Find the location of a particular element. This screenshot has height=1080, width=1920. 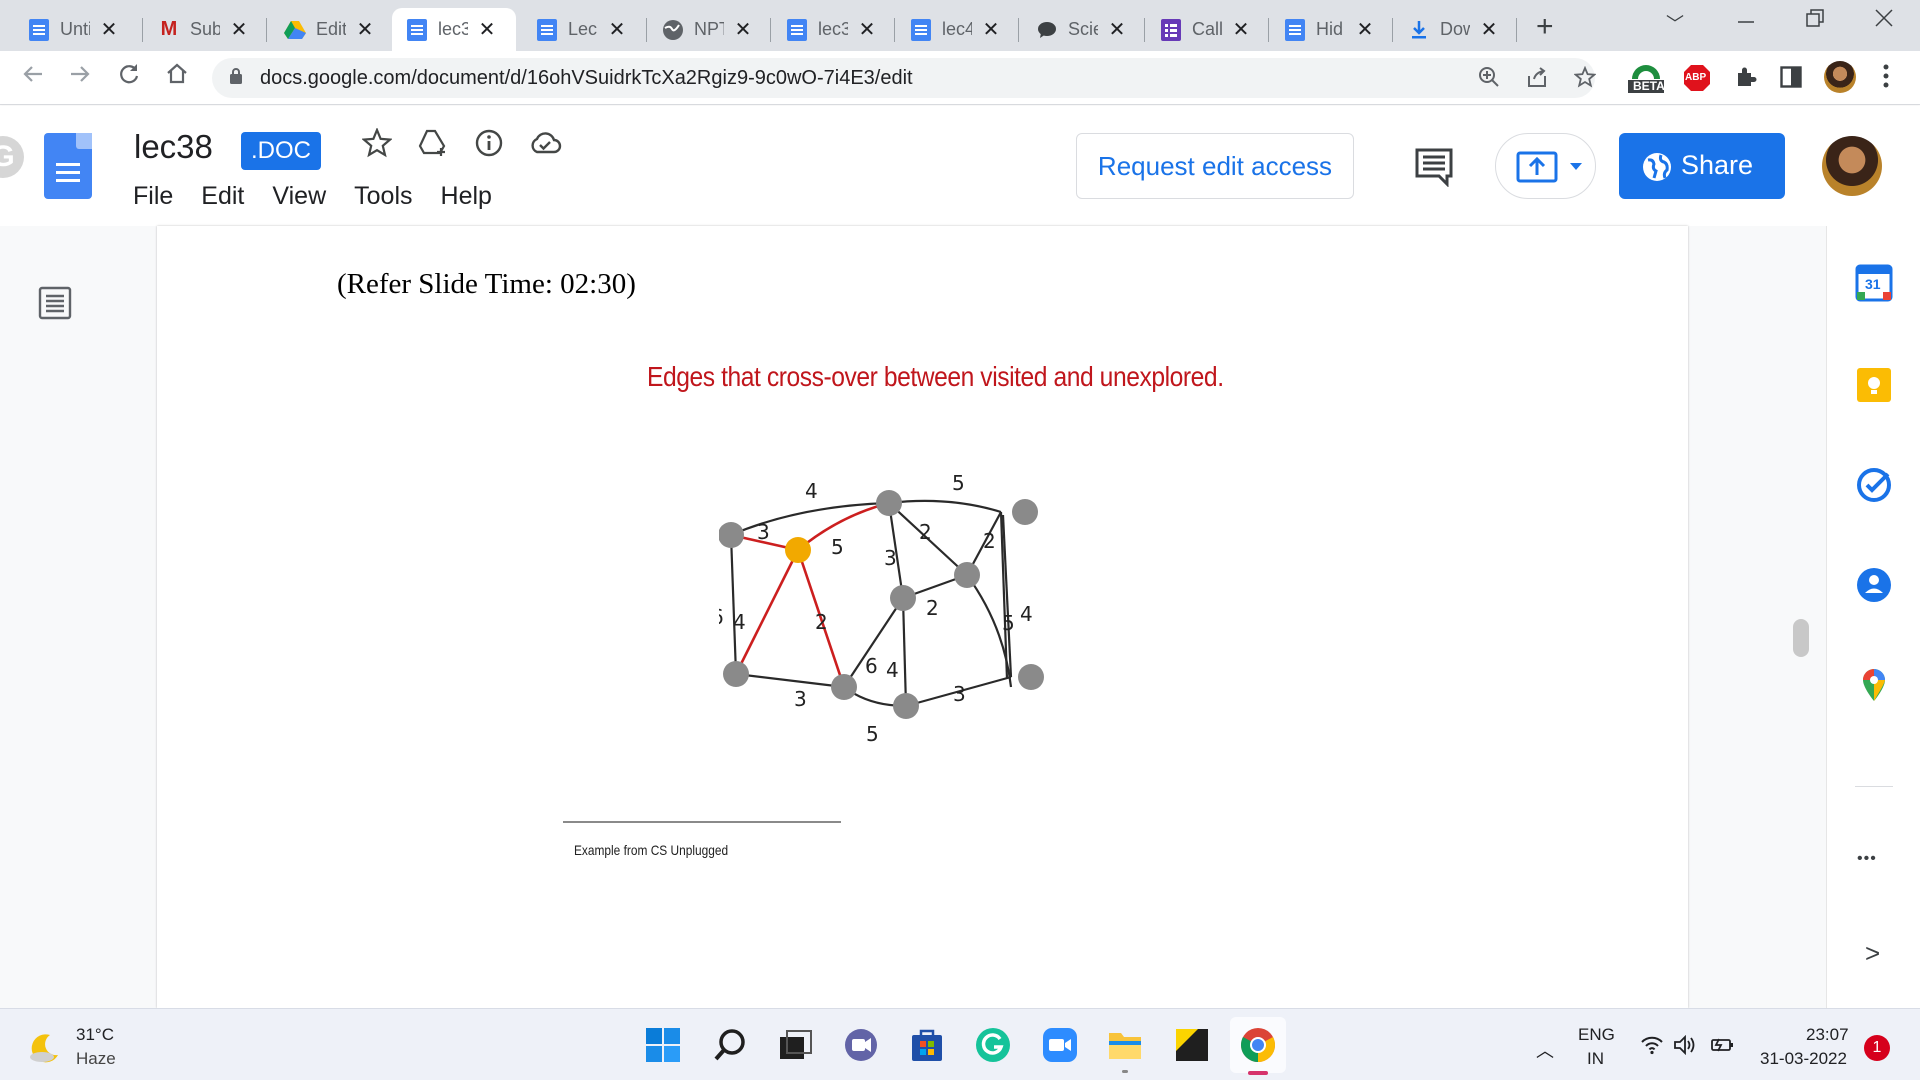

new-tab-button: + is located at coordinates (1545, 27).